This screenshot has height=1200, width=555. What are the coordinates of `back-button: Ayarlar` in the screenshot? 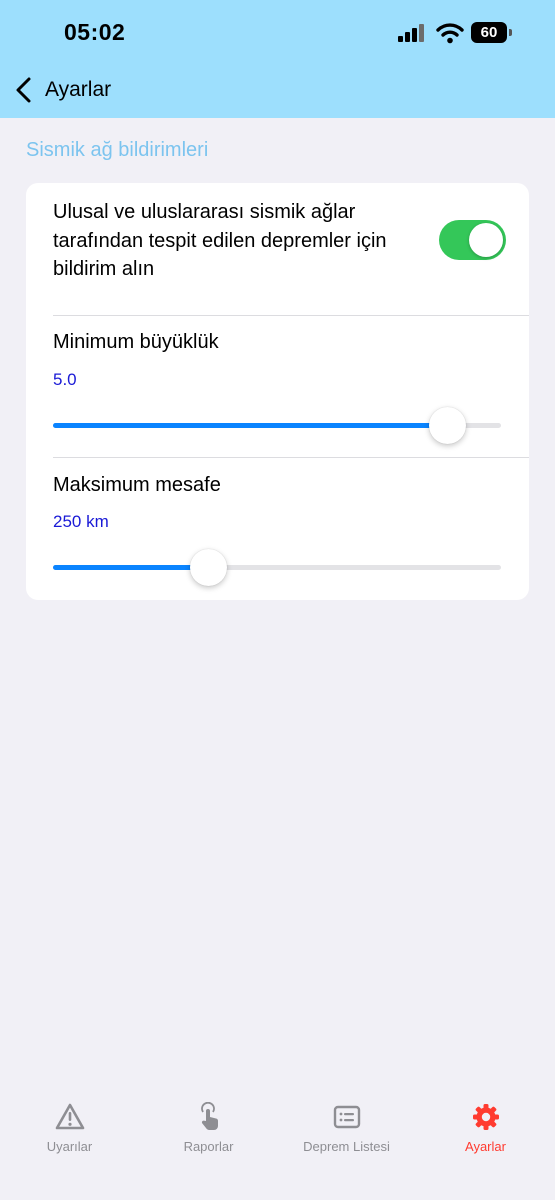 It's located at (62, 90).